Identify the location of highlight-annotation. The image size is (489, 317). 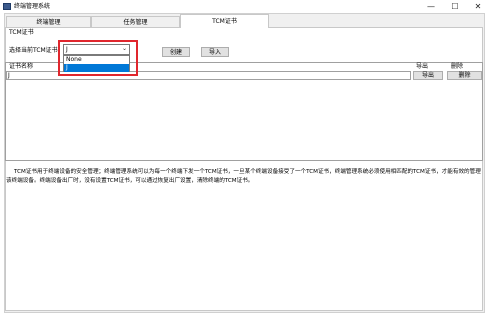
(98, 58).